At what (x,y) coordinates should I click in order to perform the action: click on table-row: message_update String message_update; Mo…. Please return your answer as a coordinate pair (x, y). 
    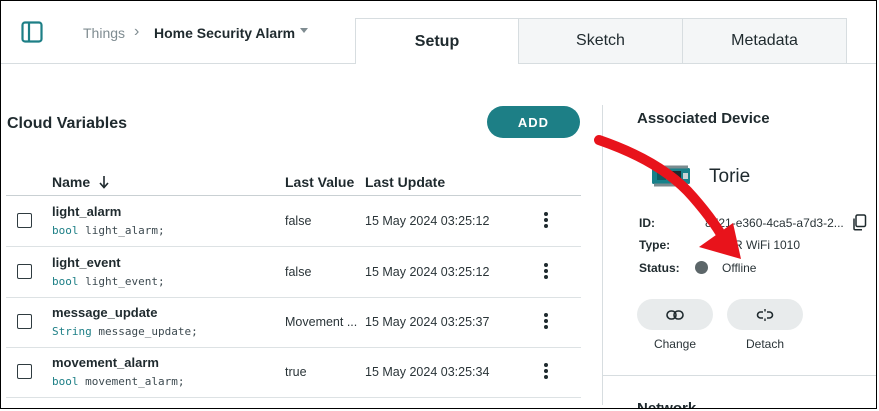
    Looking at the image, I should click on (293, 322).